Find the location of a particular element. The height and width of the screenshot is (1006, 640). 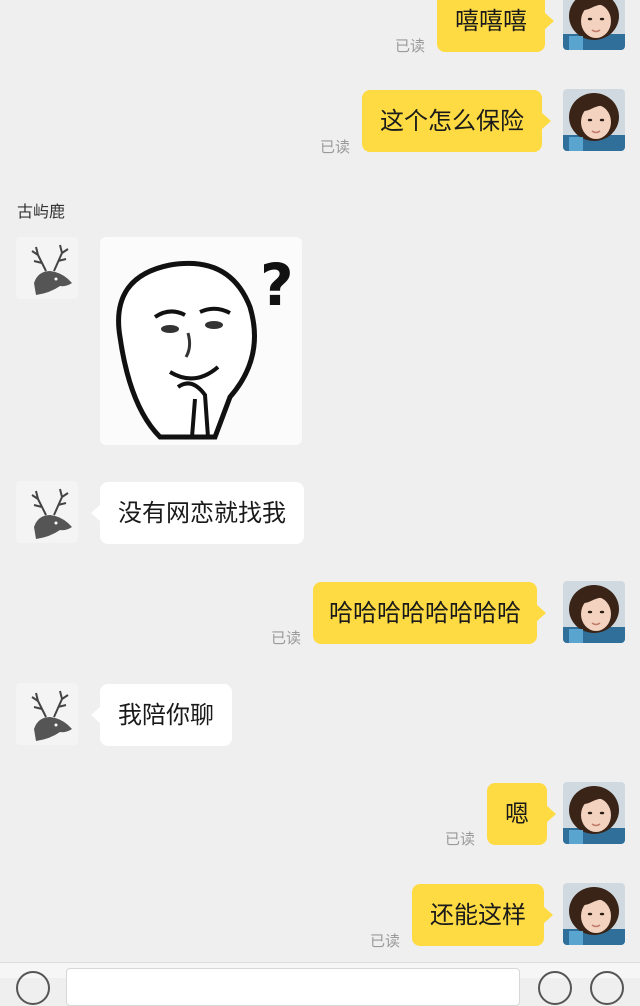

plus-icon is located at coordinates (607, 988).